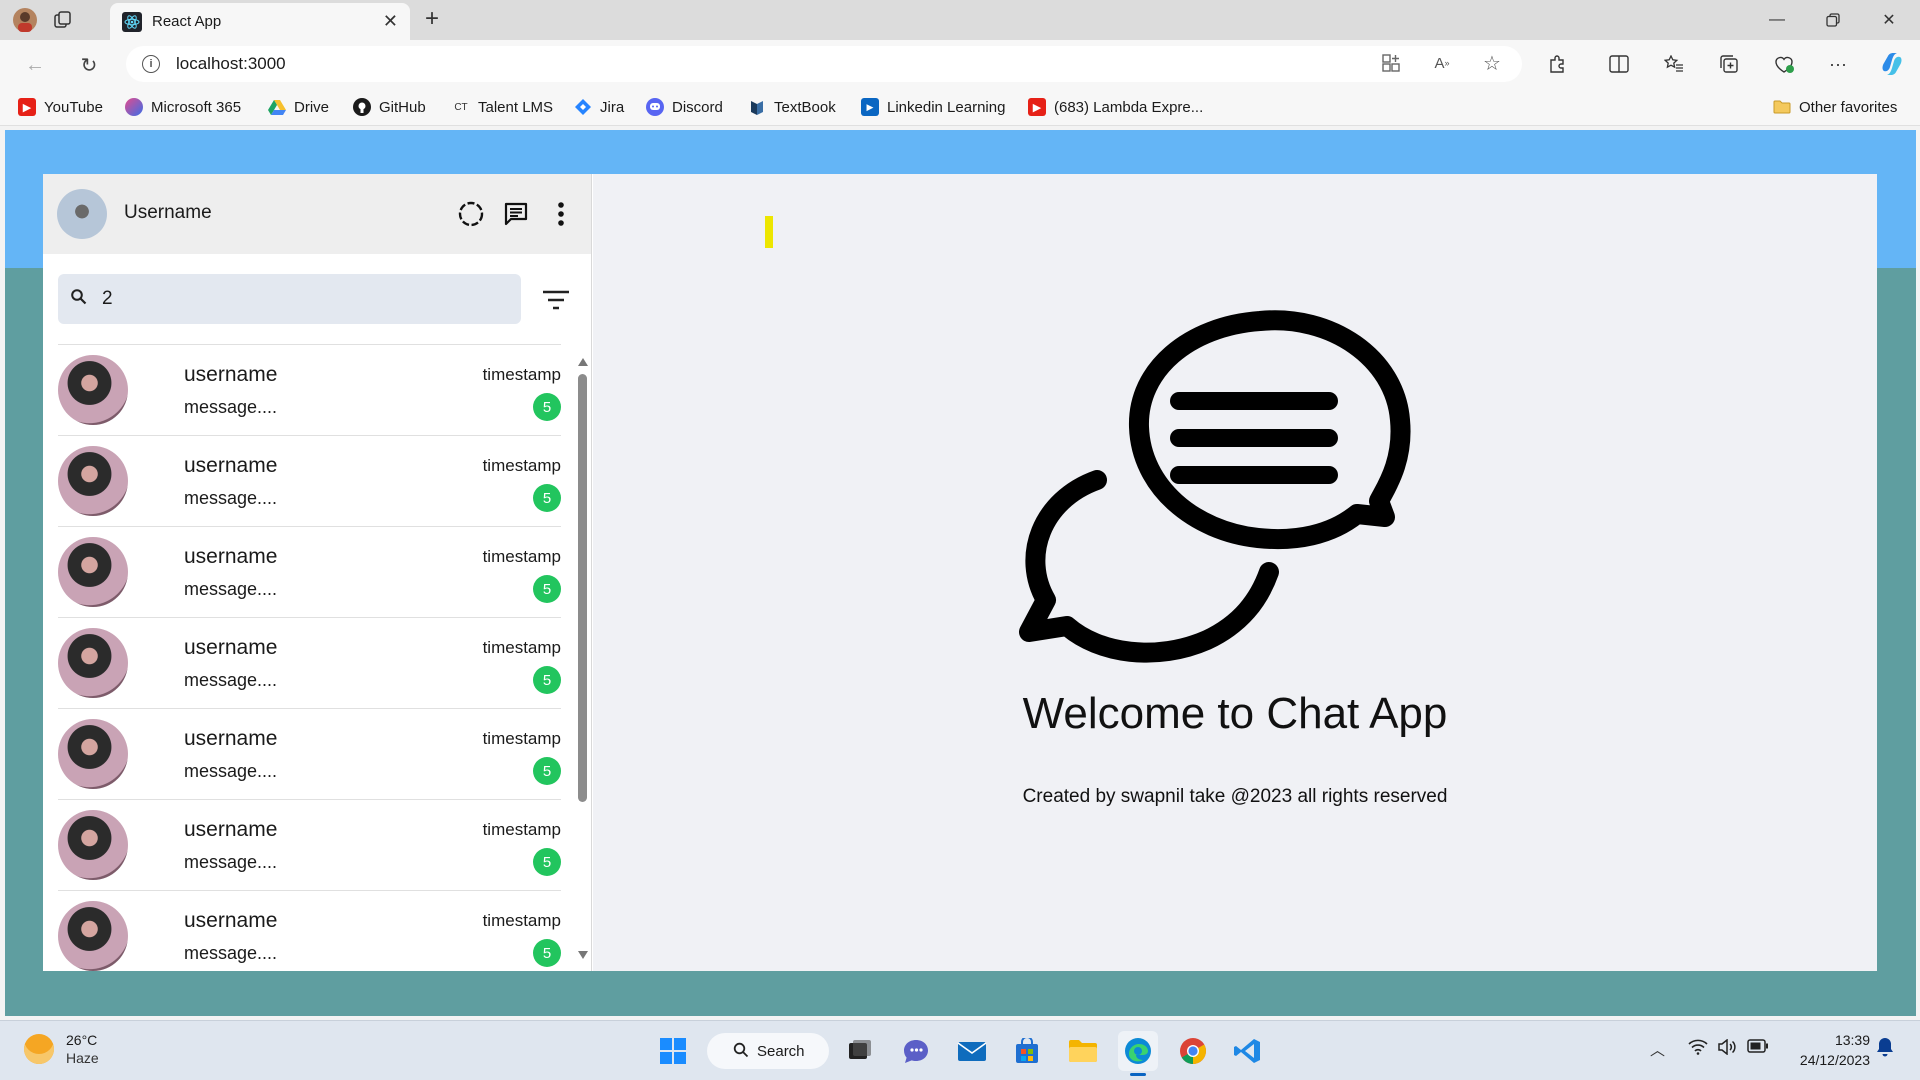  I want to click on unread-badge: 5, so click(547, 589).